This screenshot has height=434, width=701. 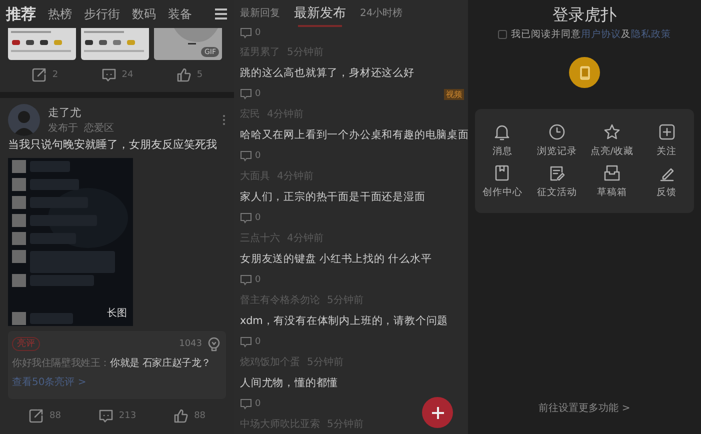 I want to click on commenter-name: 你好我住隔壁我姓王：, so click(x=61, y=363).